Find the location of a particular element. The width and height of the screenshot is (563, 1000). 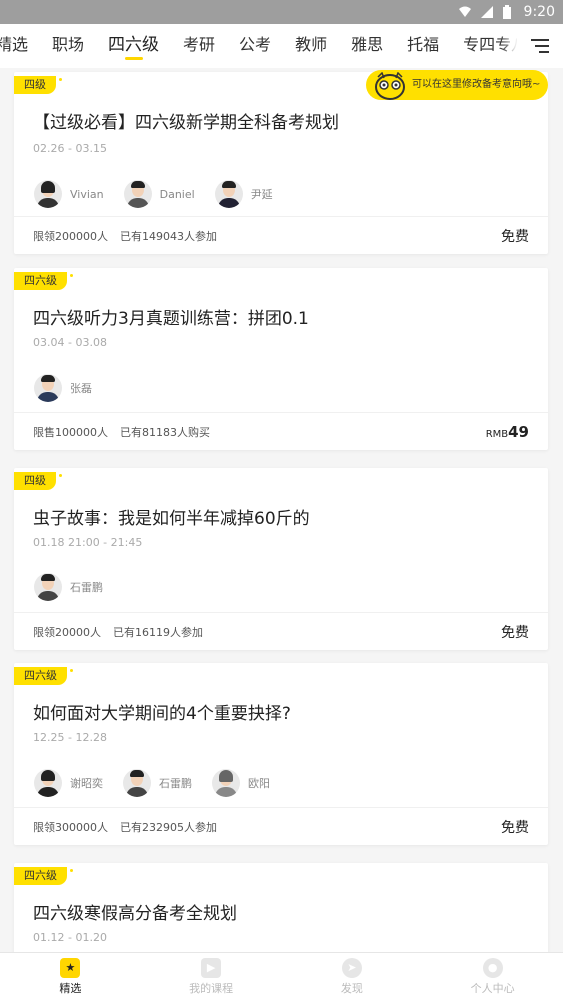

category-tab-bar: 精选 职场 四六级 考研 公考 教师 雅思 托福 专四专八 is located at coordinates (281, 46).